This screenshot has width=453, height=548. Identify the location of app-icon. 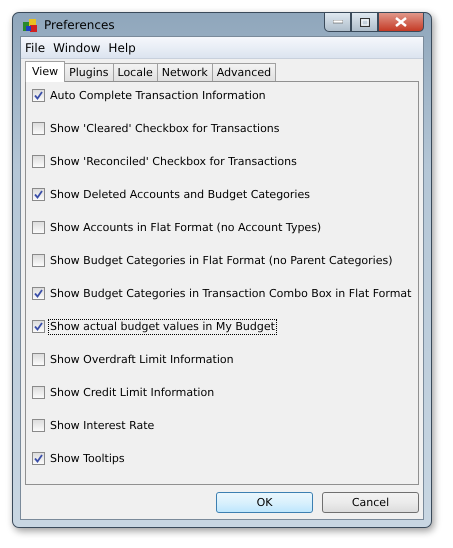
(30, 24).